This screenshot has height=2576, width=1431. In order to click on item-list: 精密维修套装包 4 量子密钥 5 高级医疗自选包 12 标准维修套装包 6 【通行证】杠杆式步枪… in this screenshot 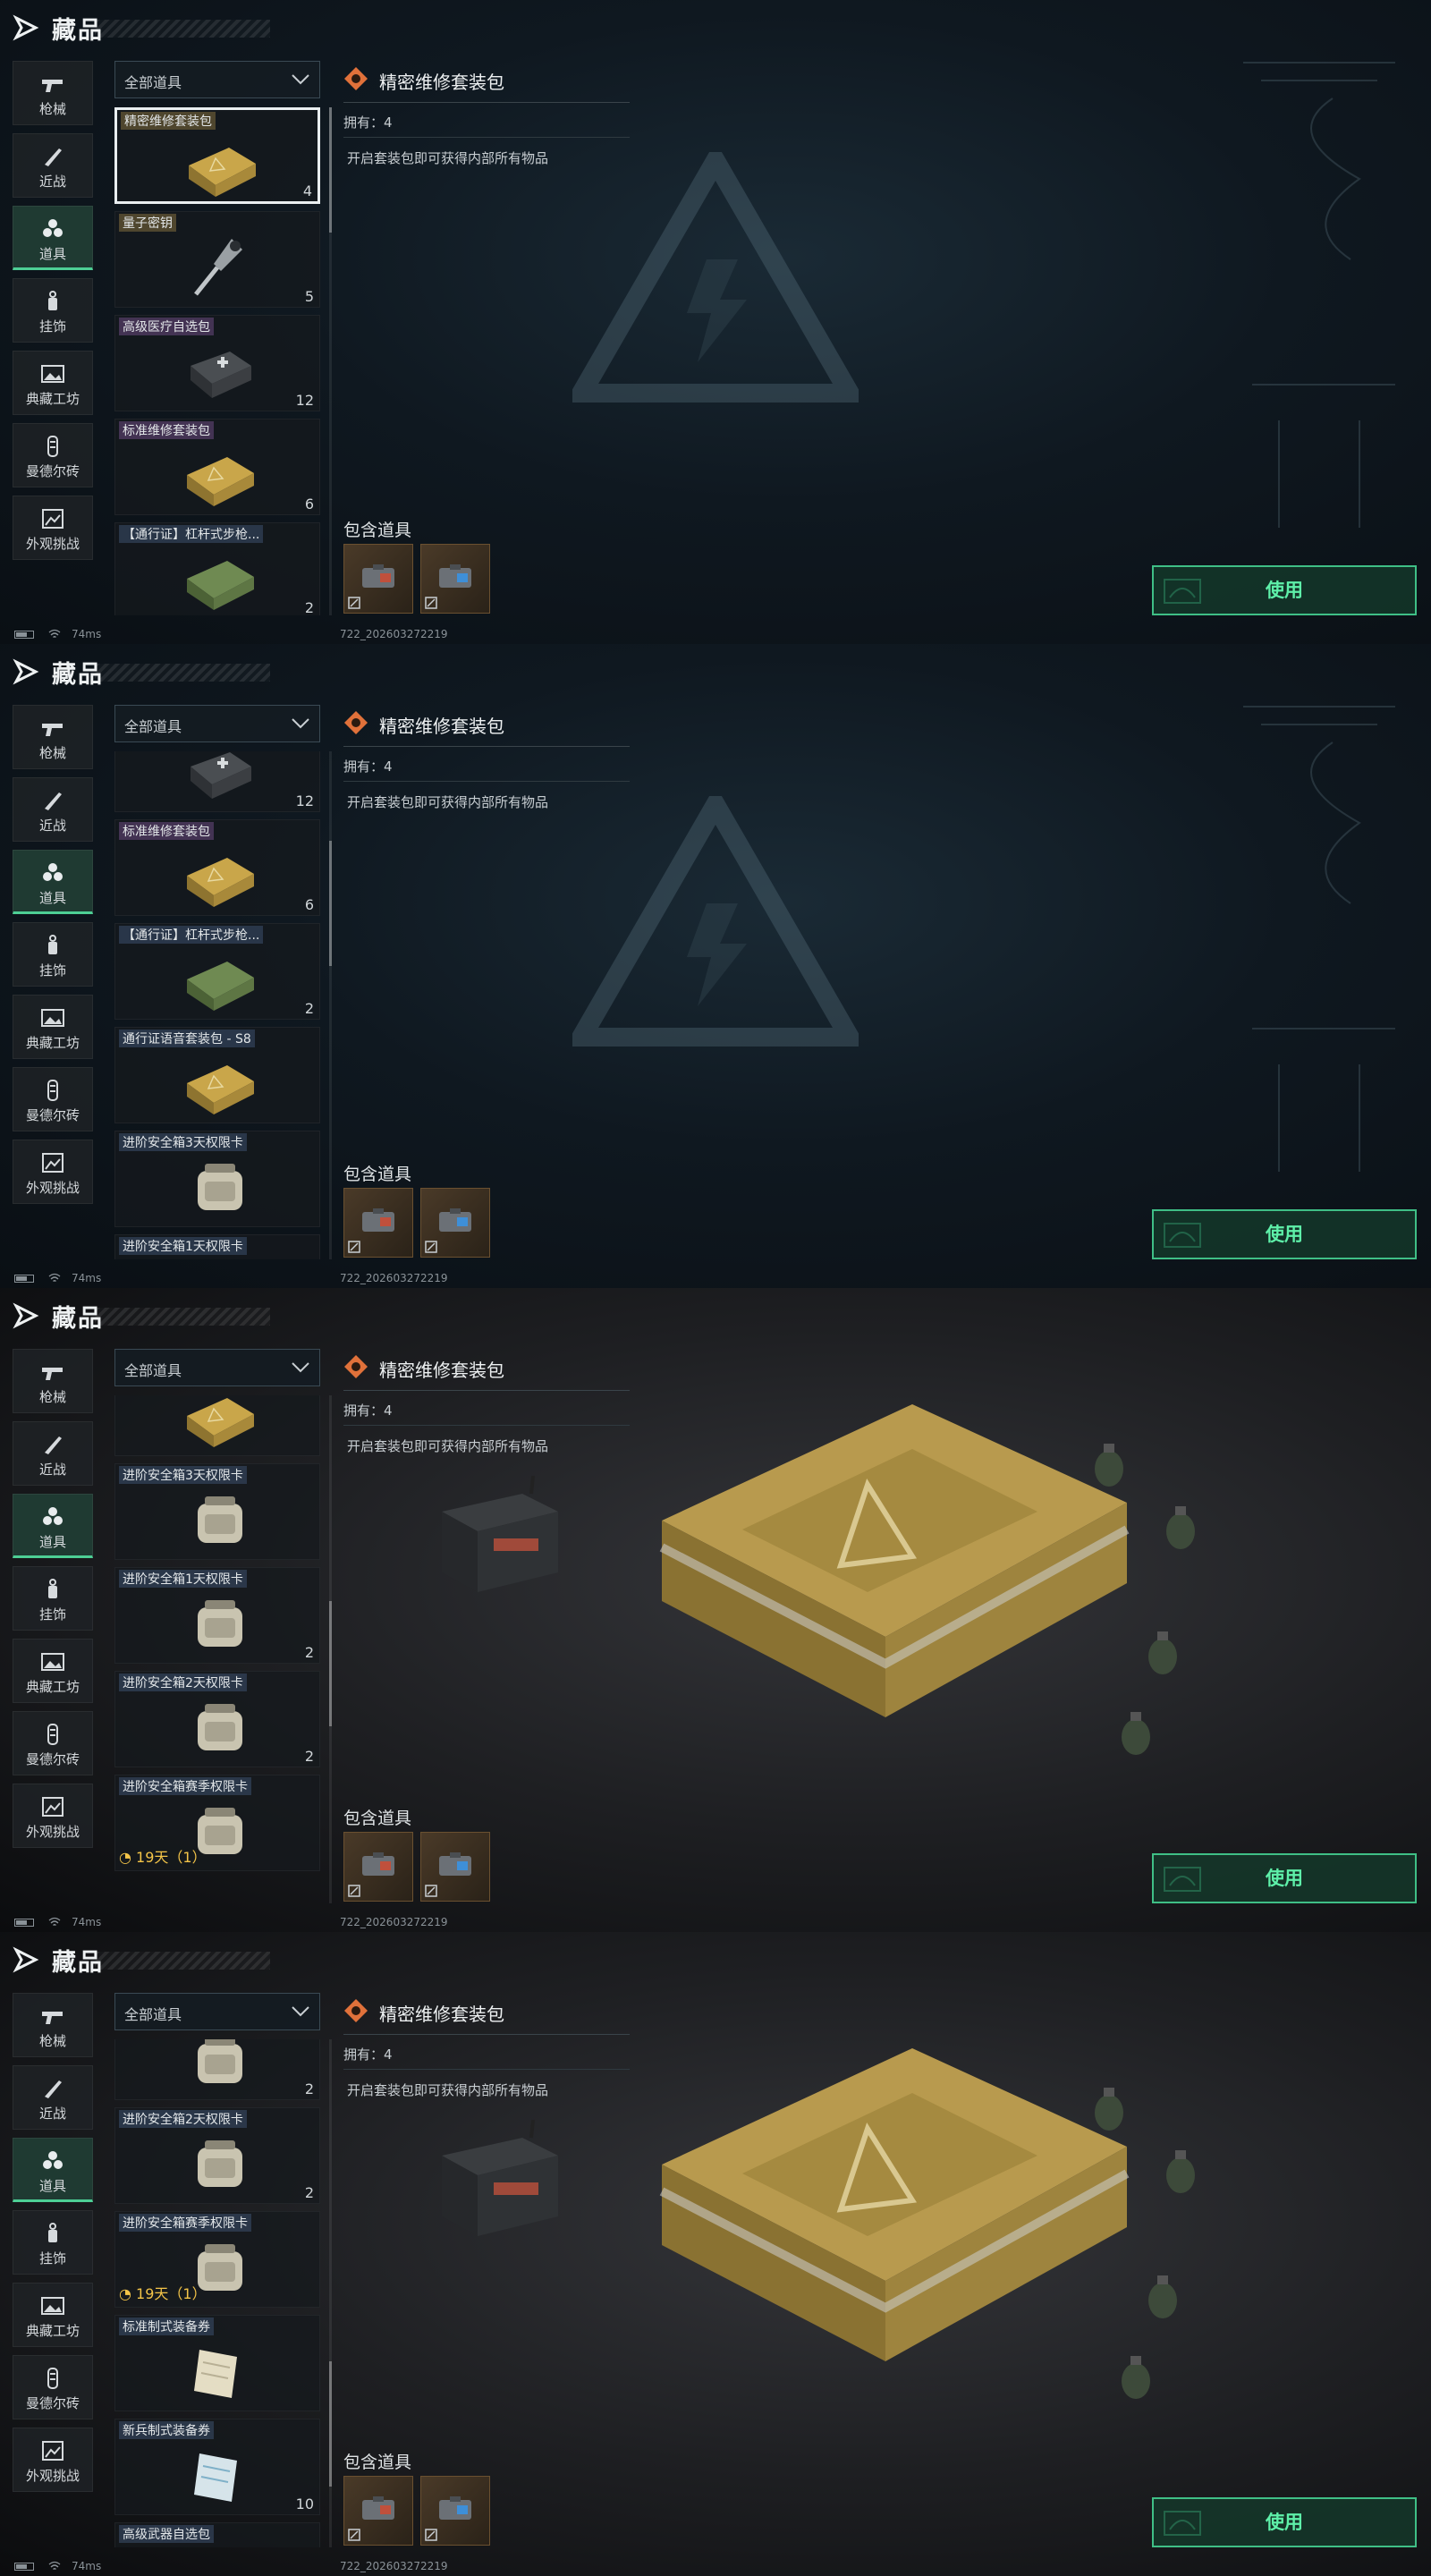, I will do `click(218, 361)`.